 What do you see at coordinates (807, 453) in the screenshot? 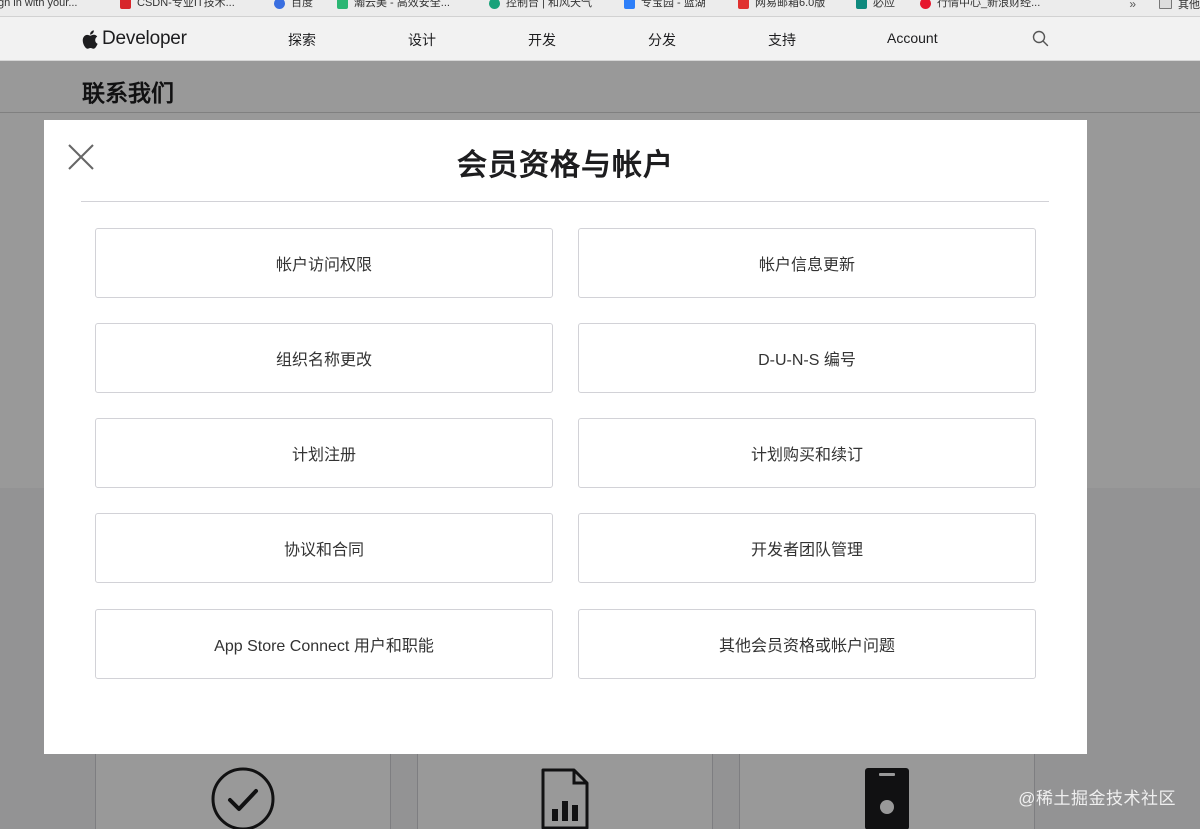
I see `option-program-purchase-renewal: 计划购买和续订` at bounding box center [807, 453].